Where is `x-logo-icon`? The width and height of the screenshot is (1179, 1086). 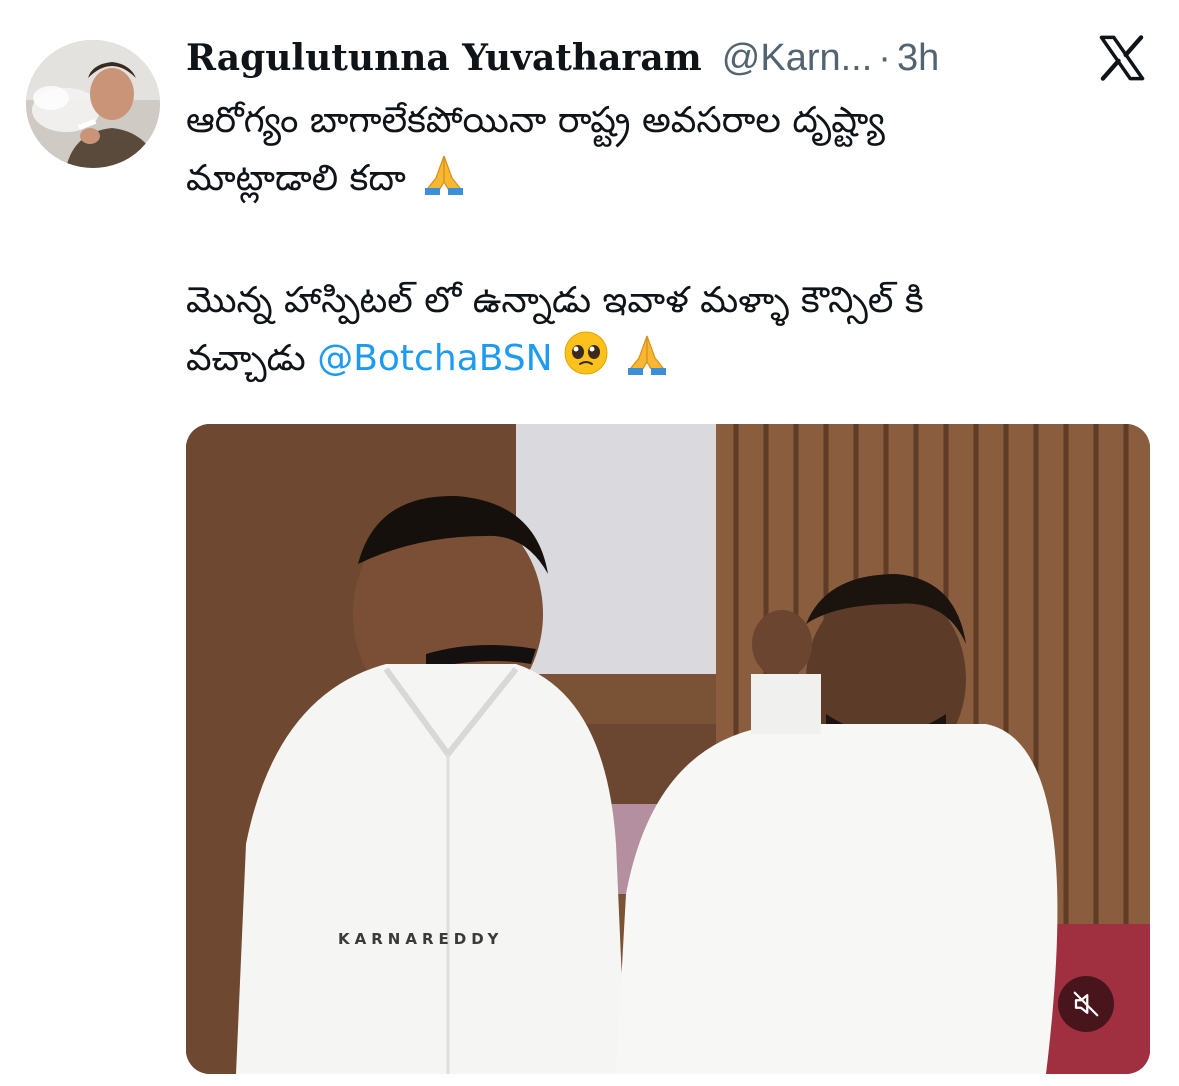 x-logo-icon is located at coordinates (1122, 58).